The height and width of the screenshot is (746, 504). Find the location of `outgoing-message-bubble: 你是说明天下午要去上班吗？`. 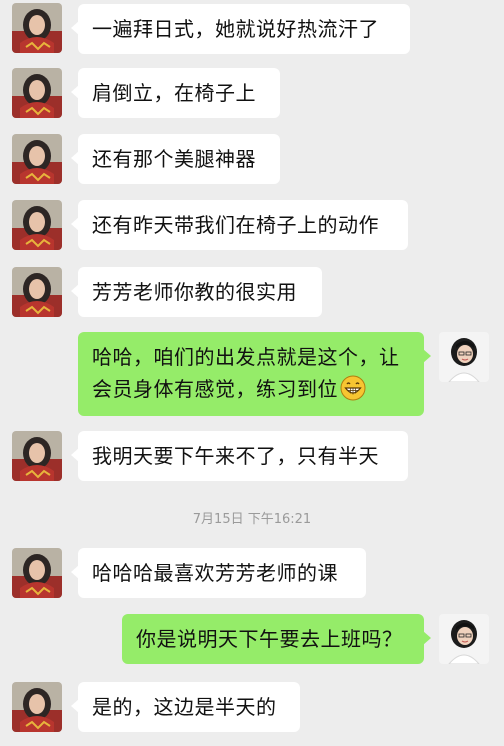

outgoing-message-bubble: 你是说明天下午要去上班吗？ is located at coordinates (276, 639).